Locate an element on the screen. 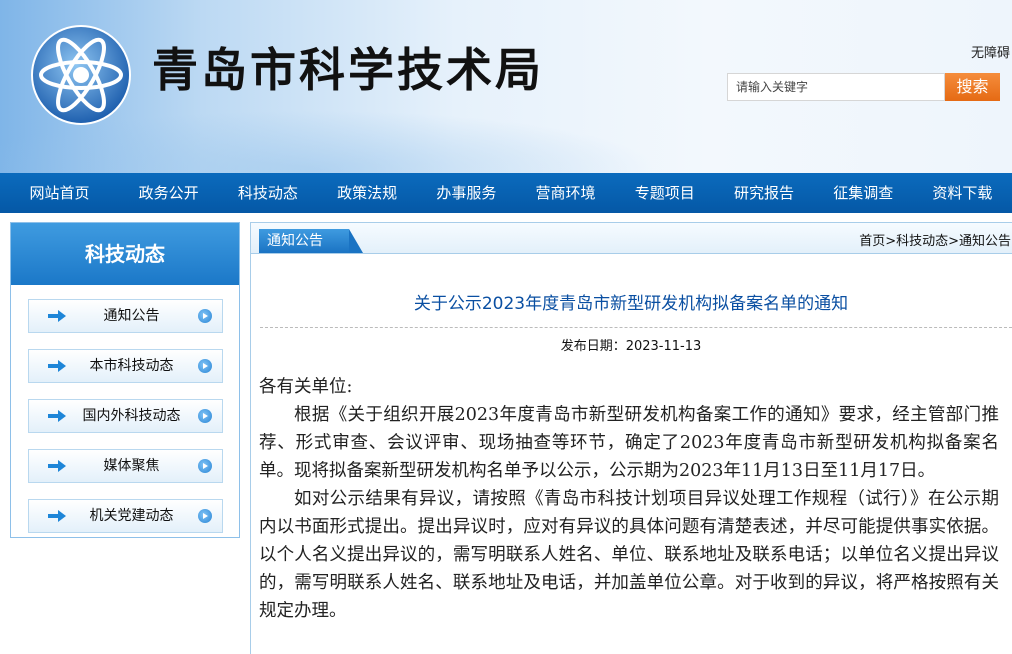 This screenshot has width=1012, height=654. nav-item-research-reports: 研究报告 is located at coordinates (763, 193).